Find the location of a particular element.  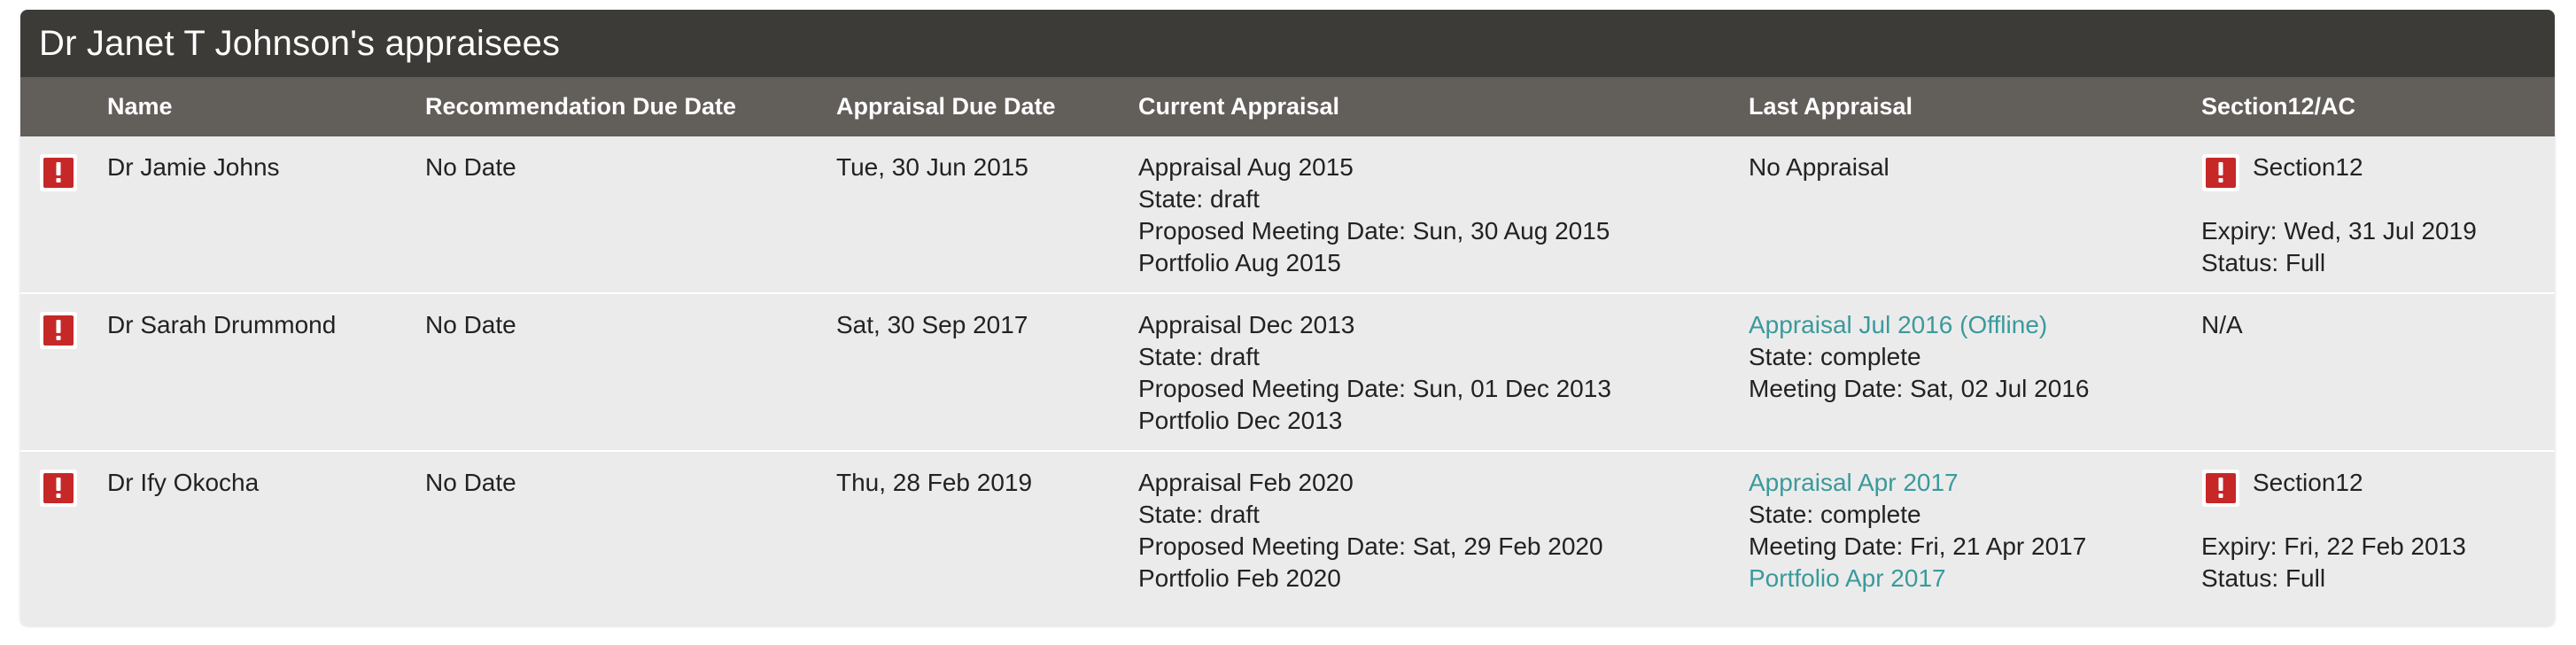

current-appraisal-title: Appraisal Aug 2015 is located at coordinates (1246, 167).